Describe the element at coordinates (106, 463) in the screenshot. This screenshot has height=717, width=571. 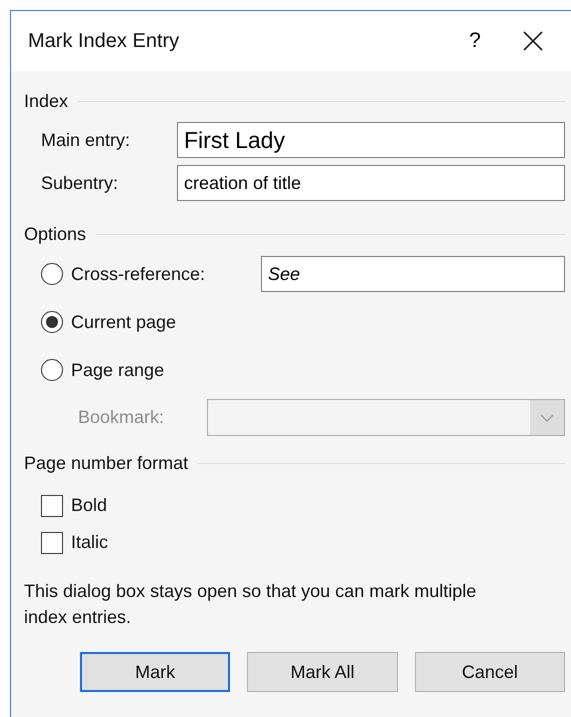
I see `group-heading: Page number format` at that location.